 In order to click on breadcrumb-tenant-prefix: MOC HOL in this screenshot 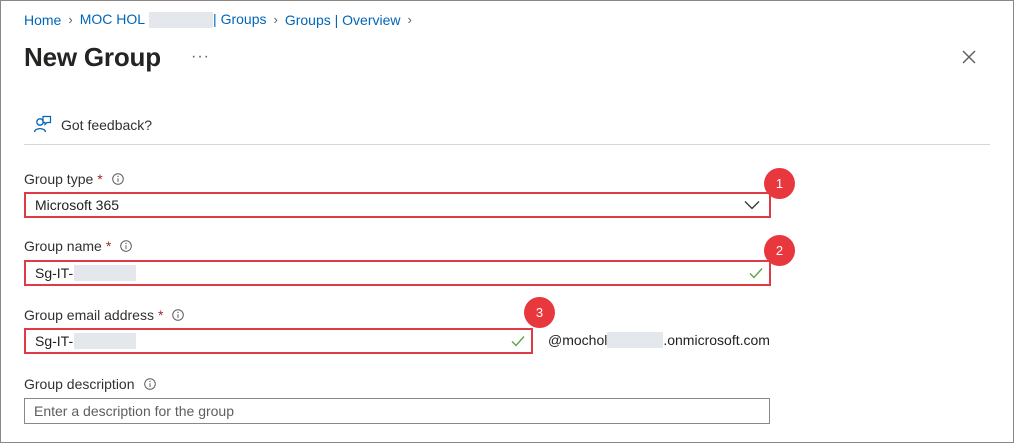, I will do `click(112, 19)`.